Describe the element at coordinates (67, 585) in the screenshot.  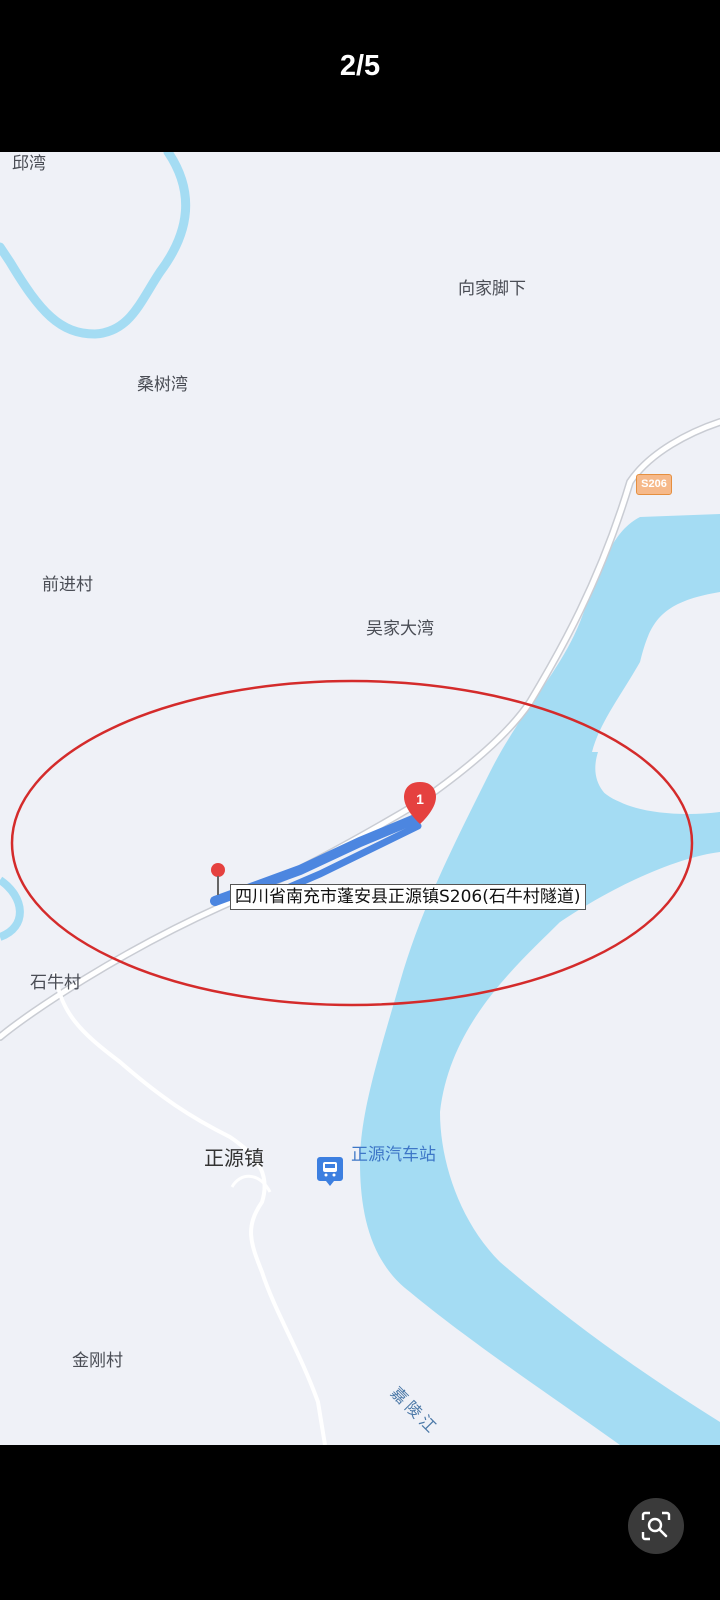
I see `place-qianjincun: 前进村` at that location.